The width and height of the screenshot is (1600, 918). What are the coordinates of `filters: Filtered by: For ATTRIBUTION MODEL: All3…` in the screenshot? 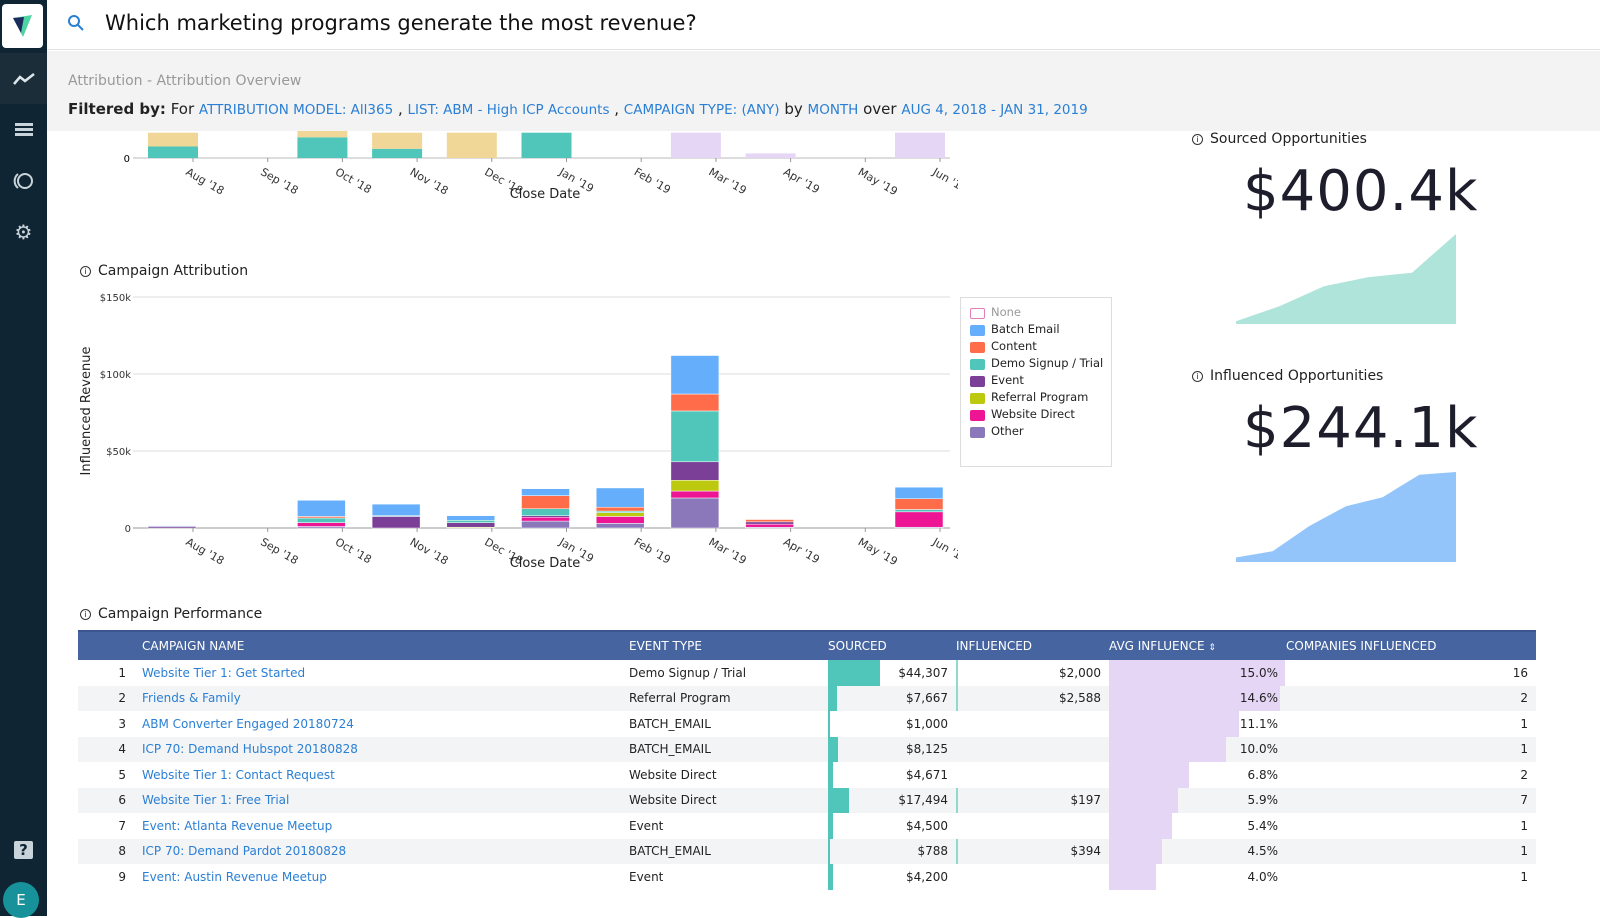 It's located at (578, 109).